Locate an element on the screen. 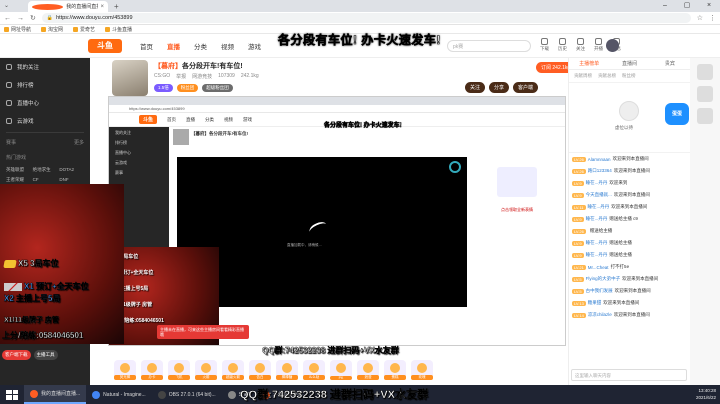 Image resolution: width=720 pixels, height=404 pixels. report-link: 举报 is located at coordinates (181, 76).